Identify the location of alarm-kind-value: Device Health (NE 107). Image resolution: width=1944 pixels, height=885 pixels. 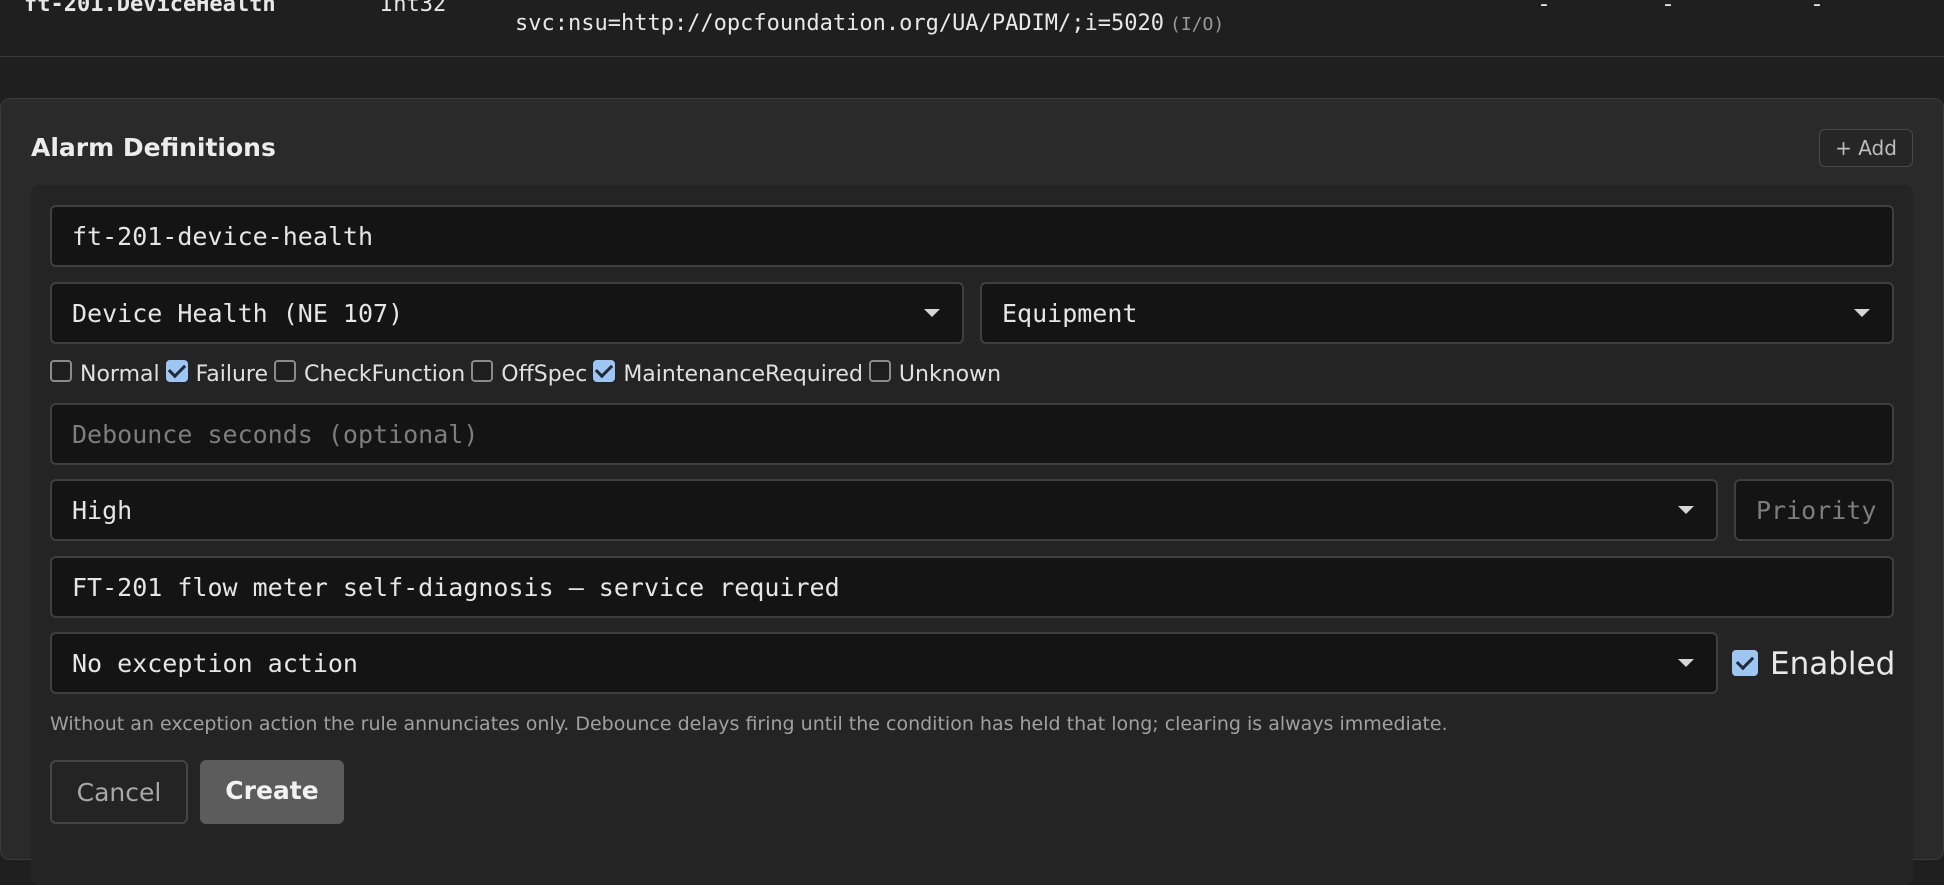
(238, 313).